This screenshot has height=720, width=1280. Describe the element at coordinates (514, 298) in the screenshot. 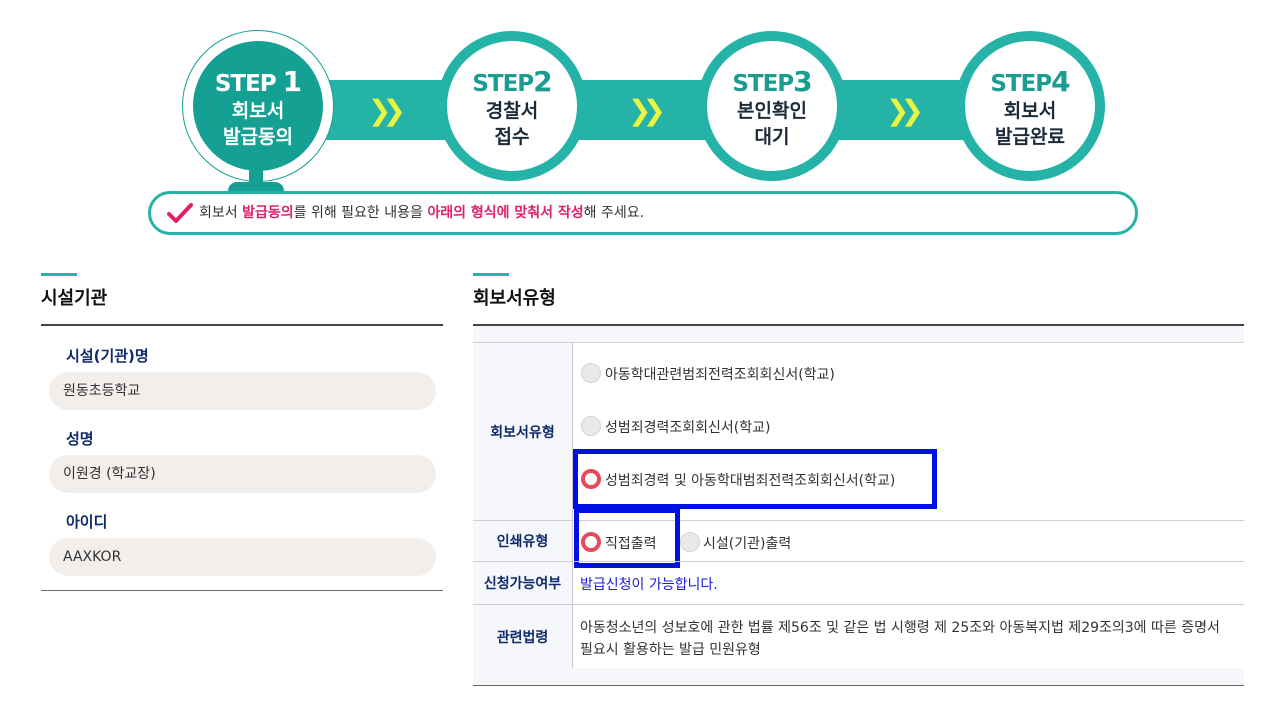

I see `report-title: 회보서유형` at that location.